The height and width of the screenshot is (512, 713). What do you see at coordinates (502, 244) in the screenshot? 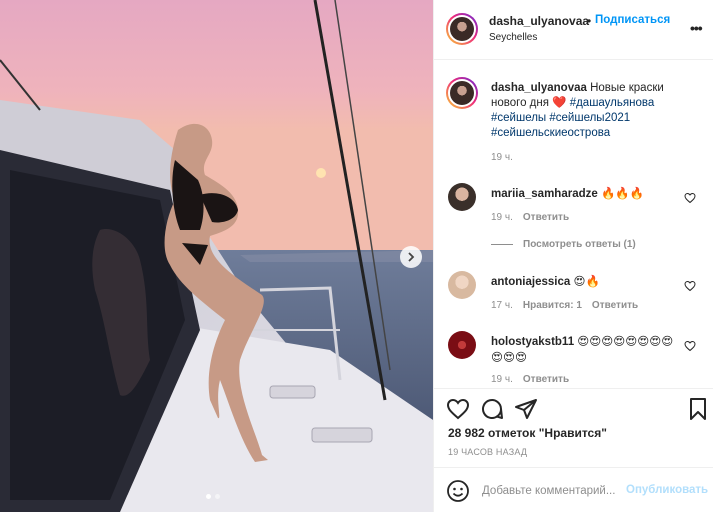
I see `replies-divider` at bounding box center [502, 244].